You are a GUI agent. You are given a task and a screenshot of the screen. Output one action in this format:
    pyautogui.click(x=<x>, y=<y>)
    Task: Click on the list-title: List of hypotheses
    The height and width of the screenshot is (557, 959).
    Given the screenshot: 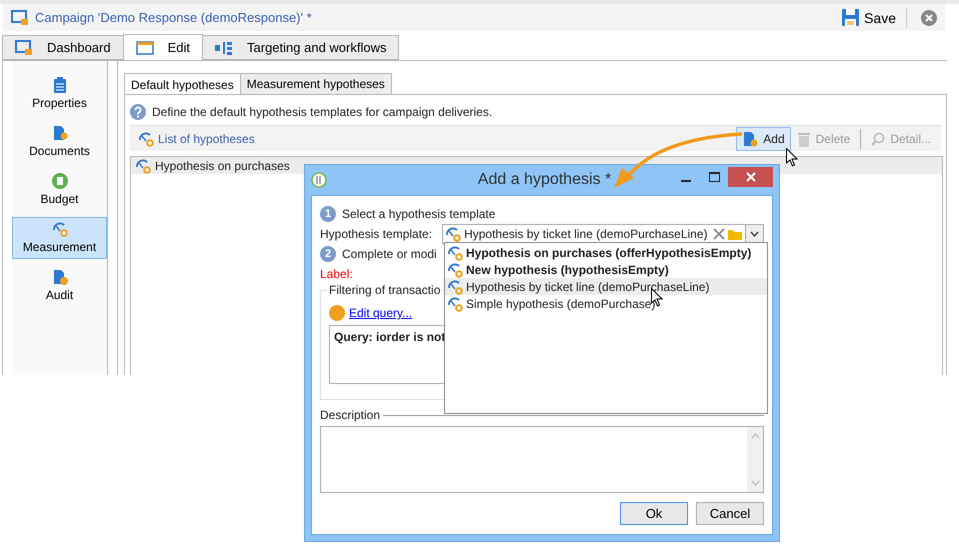 What is the action you would take?
    pyautogui.click(x=207, y=139)
    